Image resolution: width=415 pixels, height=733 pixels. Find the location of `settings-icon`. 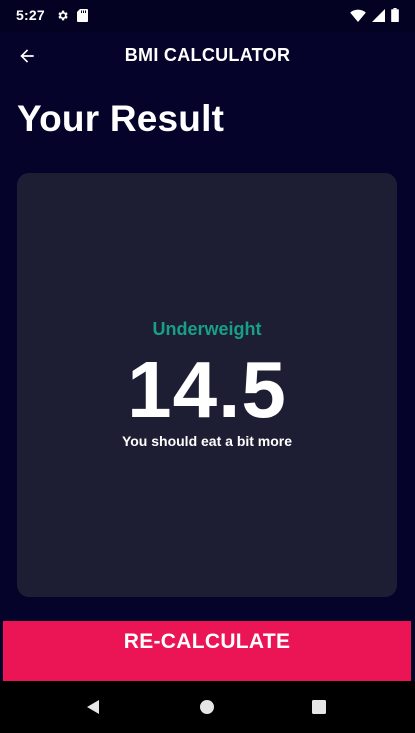

settings-icon is located at coordinates (62, 18).